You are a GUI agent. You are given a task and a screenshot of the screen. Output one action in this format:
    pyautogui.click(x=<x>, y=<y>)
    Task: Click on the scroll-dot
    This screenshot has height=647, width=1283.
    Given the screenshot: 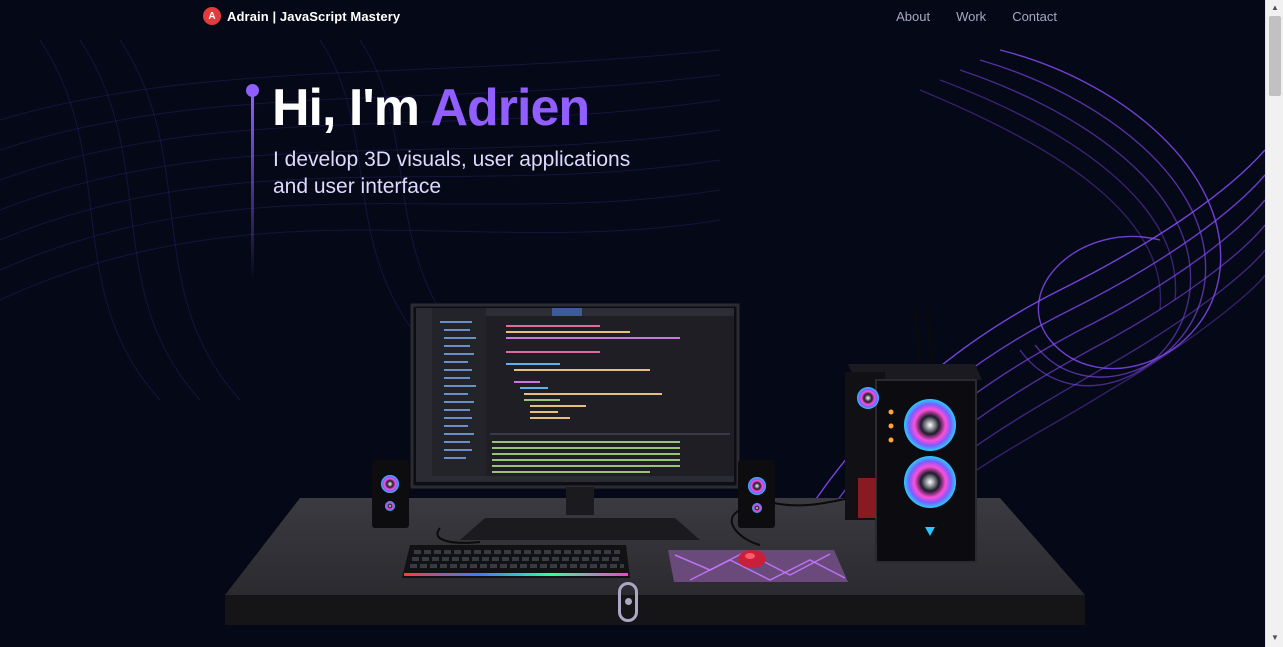 What is the action you would take?
    pyautogui.click(x=628, y=601)
    